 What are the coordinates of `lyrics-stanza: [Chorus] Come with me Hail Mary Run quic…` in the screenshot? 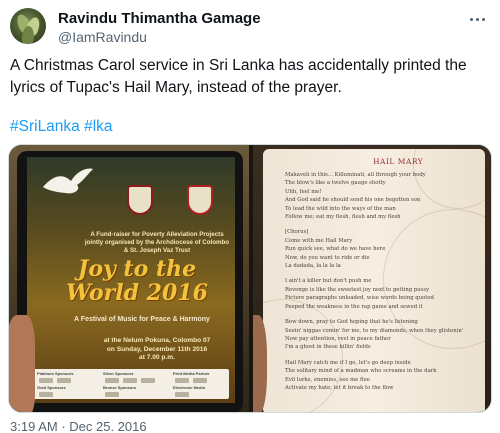 It's located at (335, 249).